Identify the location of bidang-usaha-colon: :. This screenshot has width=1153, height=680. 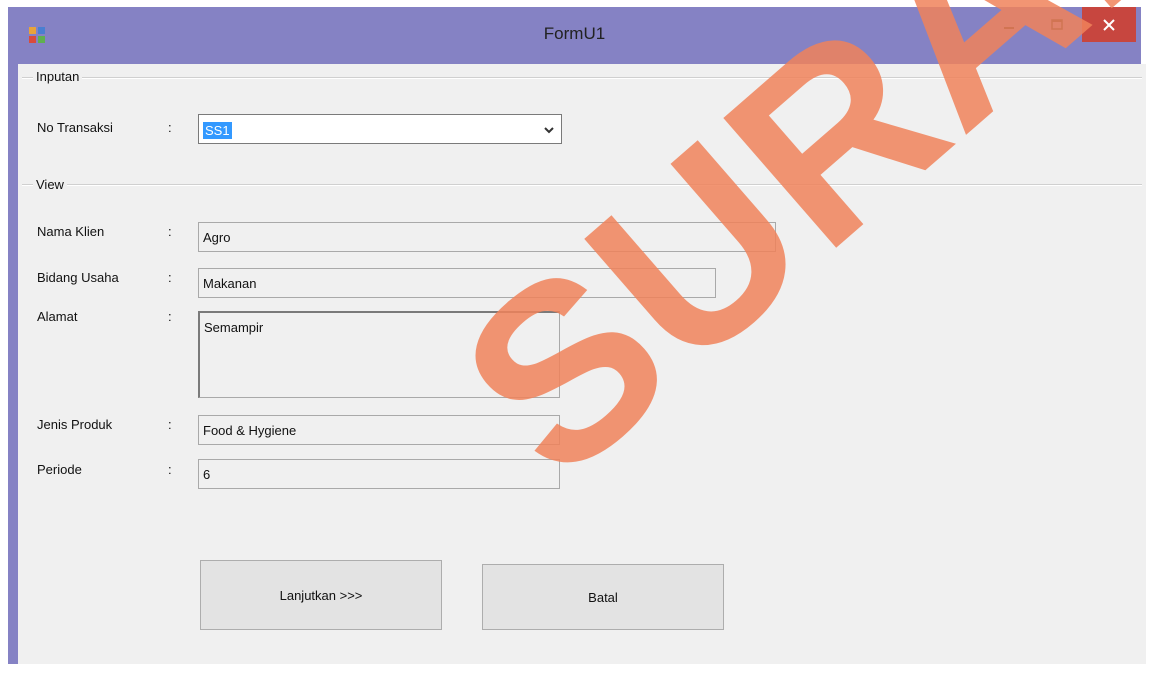
(170, 277).